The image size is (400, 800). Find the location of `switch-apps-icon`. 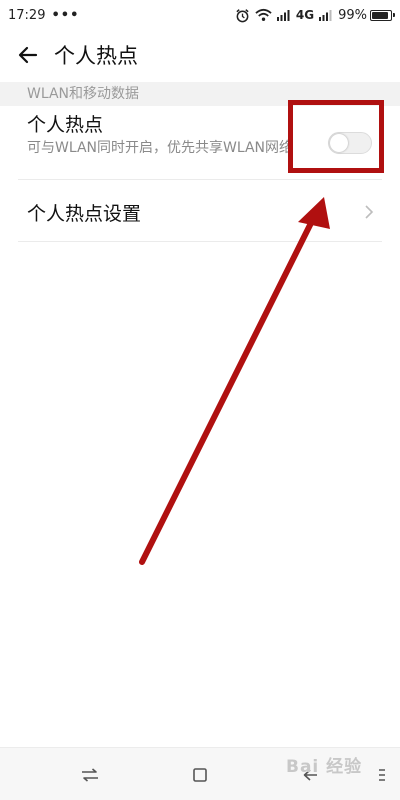

switch-apps-icon is located at coordinates (90, 775).